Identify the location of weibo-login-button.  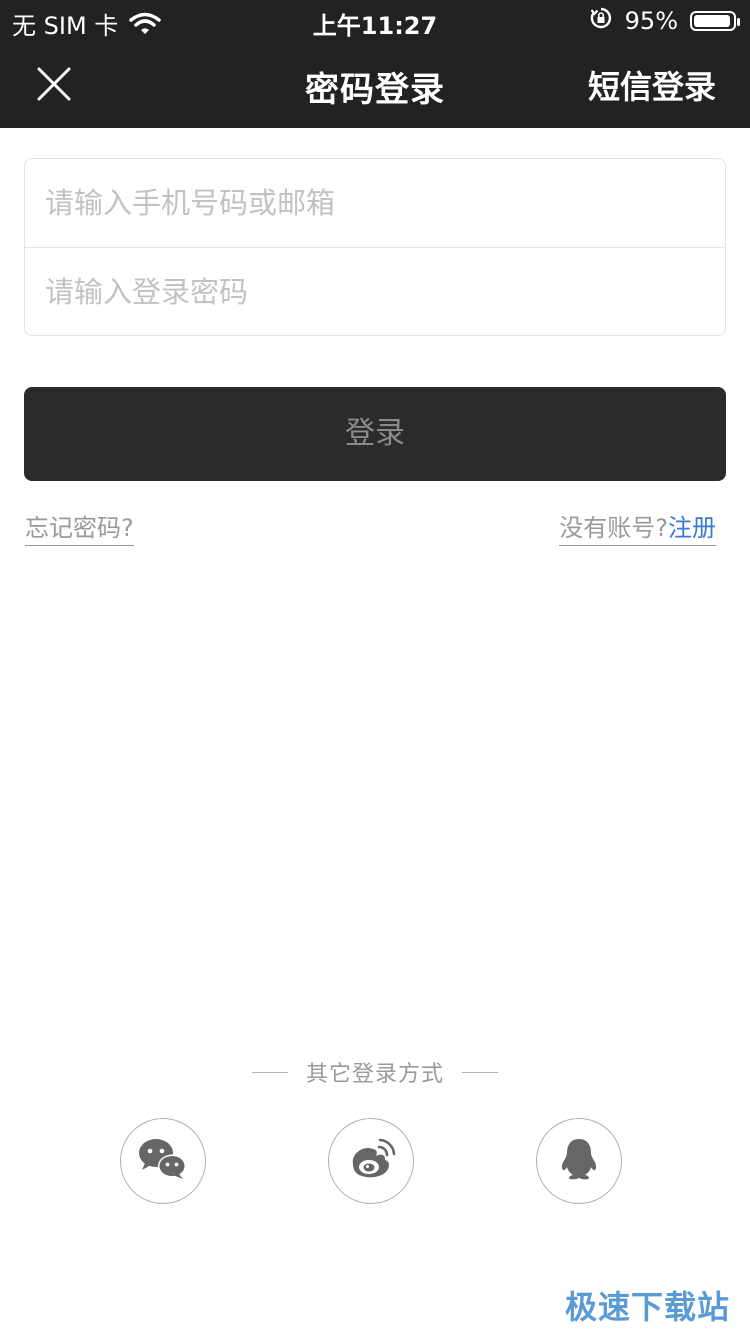
(371, 1161).